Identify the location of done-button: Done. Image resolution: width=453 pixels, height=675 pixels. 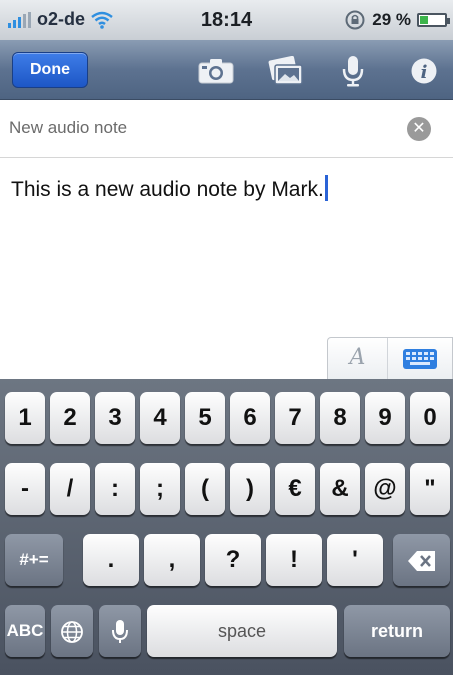
(50, 70).